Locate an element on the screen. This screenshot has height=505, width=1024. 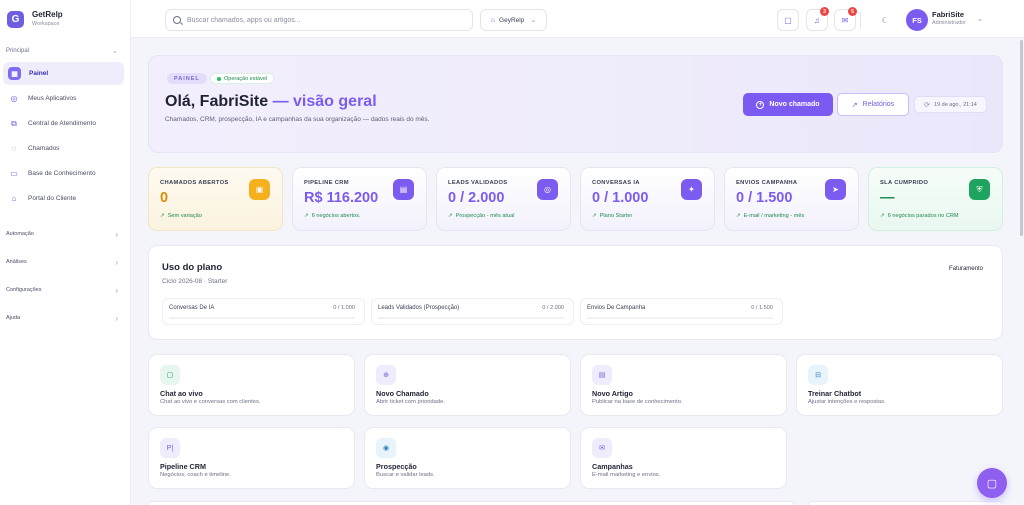
billing-link: Faturamento is located at coordinates (966, 269).